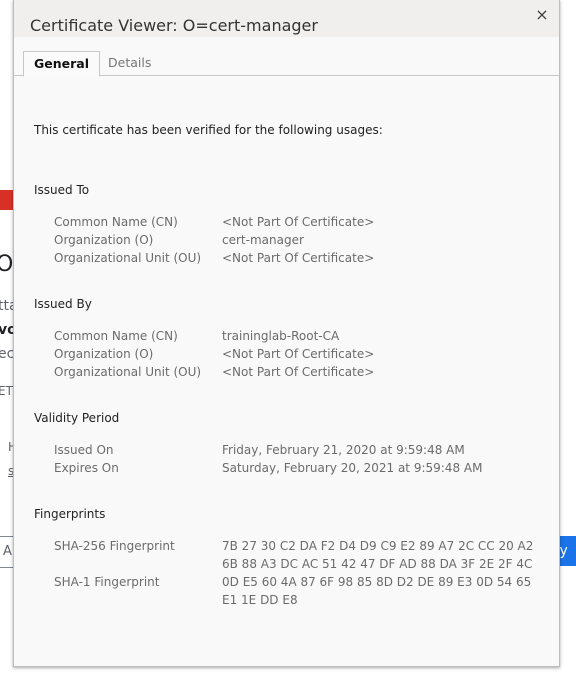 Image resolution: width=576 pixels, height=679 pixels. Describe the element at coordinates (61, 64) in the screenshot. I see `tab-general: General` at that location.